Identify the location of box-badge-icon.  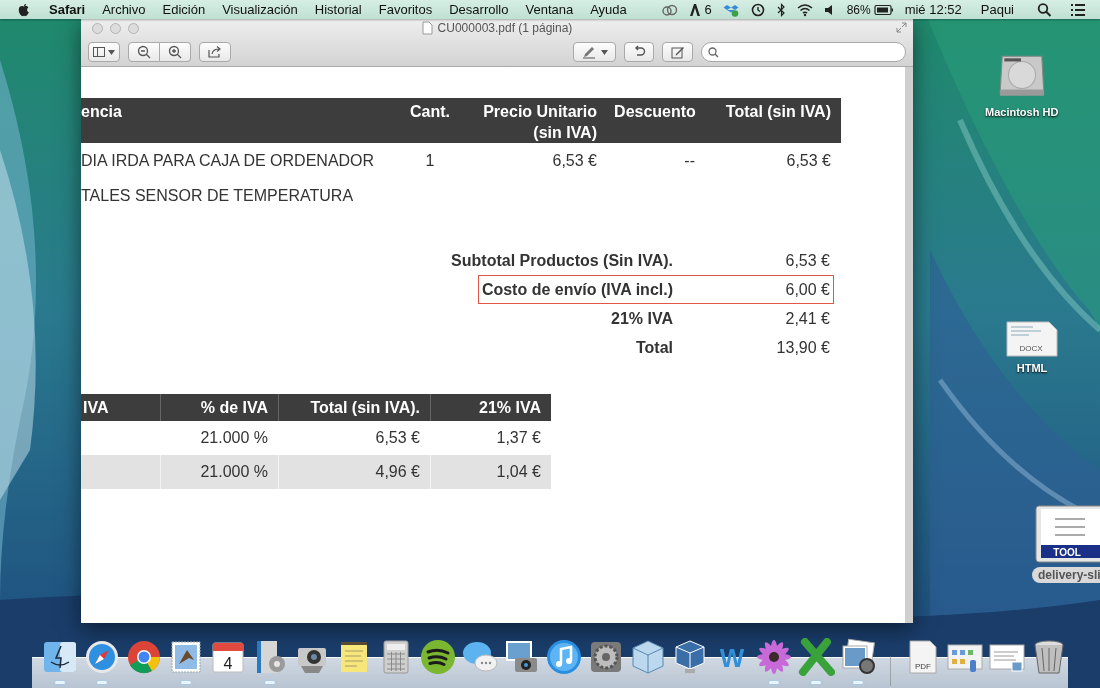
(730, 9).